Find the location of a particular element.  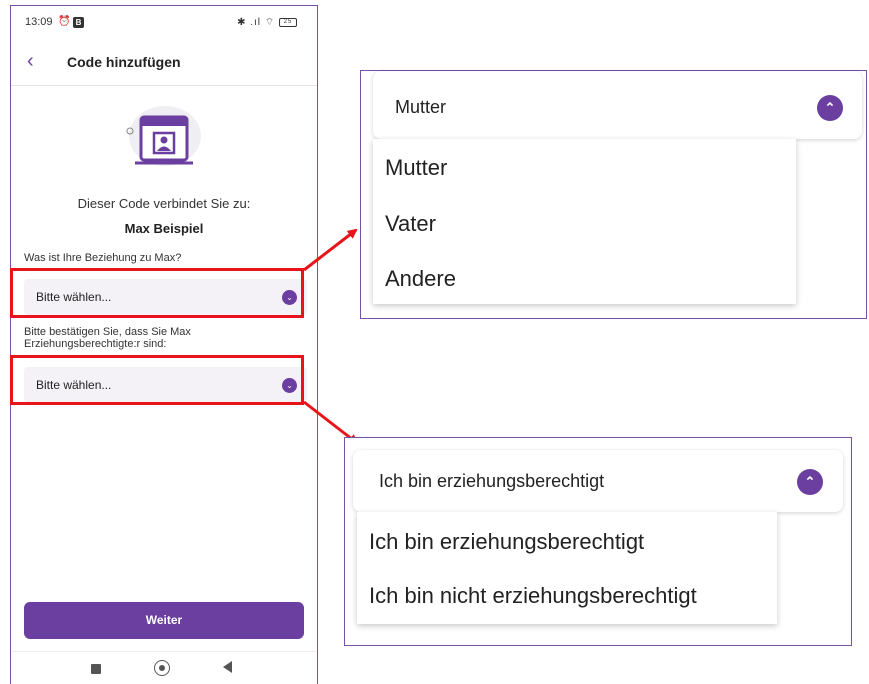

guardian-selected-value: Ich bin erziehungsberechtigt is located at coordinates (492, 481).